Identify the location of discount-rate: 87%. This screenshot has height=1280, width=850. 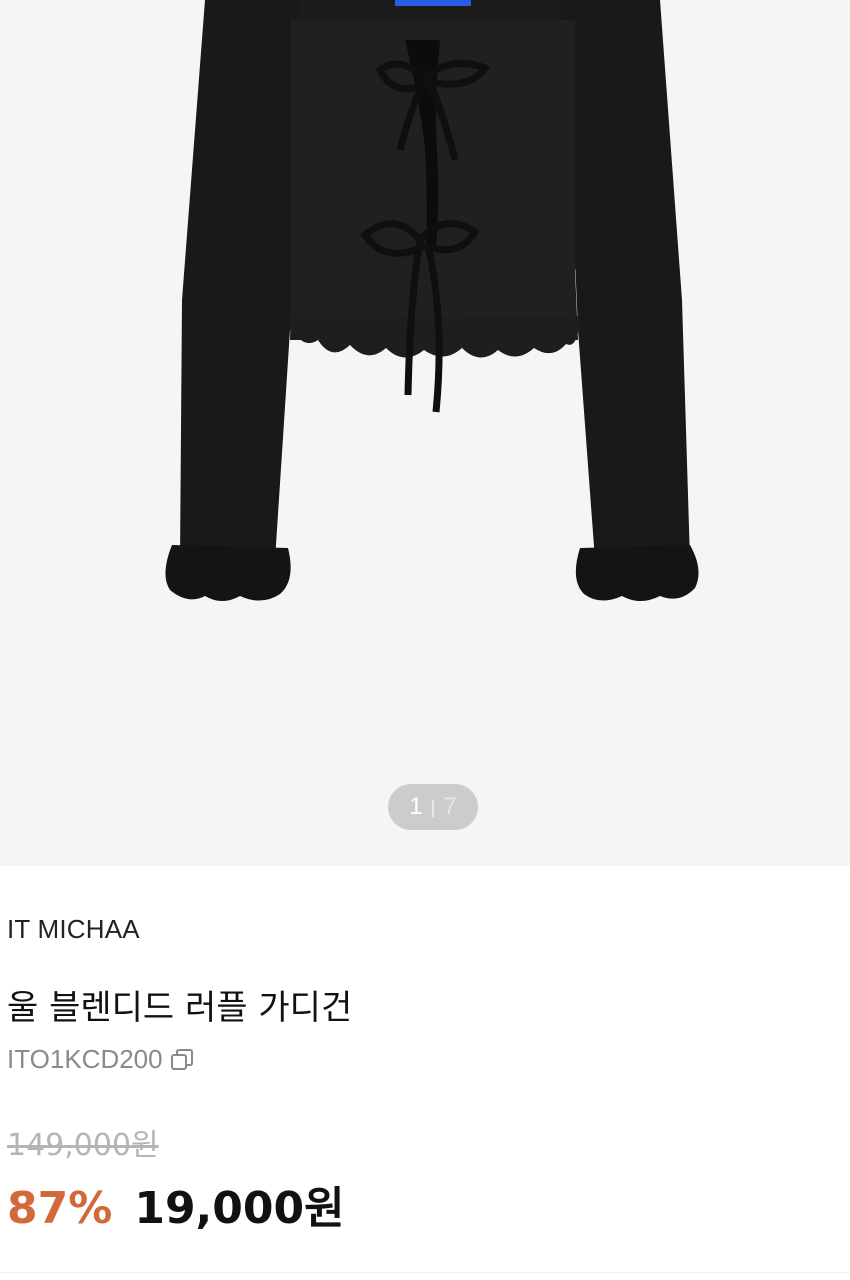
(60, 1208).